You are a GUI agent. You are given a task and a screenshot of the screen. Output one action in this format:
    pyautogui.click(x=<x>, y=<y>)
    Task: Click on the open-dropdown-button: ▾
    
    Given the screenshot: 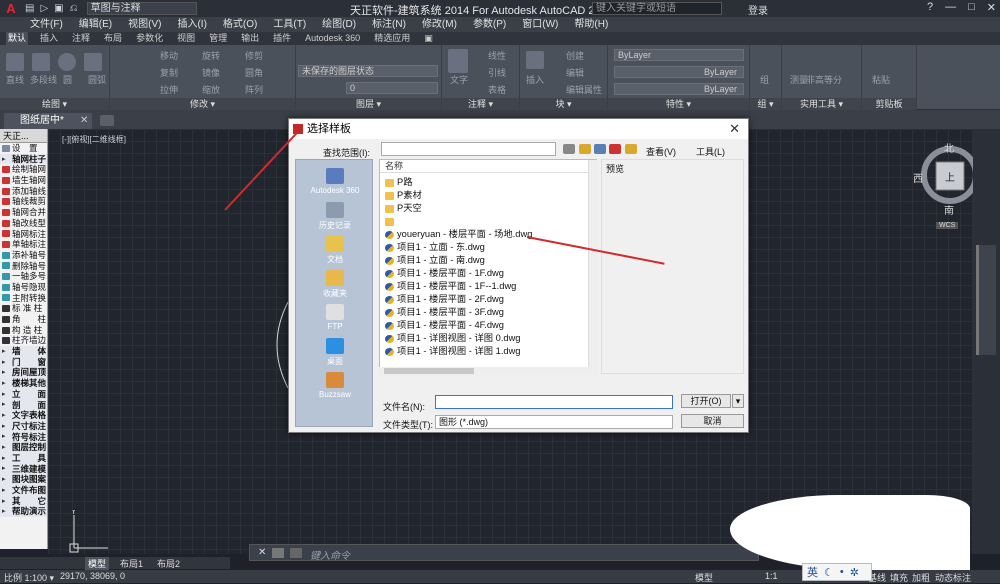 What is the action you would take?
    pyautogui.click(x=738, y=401)
    